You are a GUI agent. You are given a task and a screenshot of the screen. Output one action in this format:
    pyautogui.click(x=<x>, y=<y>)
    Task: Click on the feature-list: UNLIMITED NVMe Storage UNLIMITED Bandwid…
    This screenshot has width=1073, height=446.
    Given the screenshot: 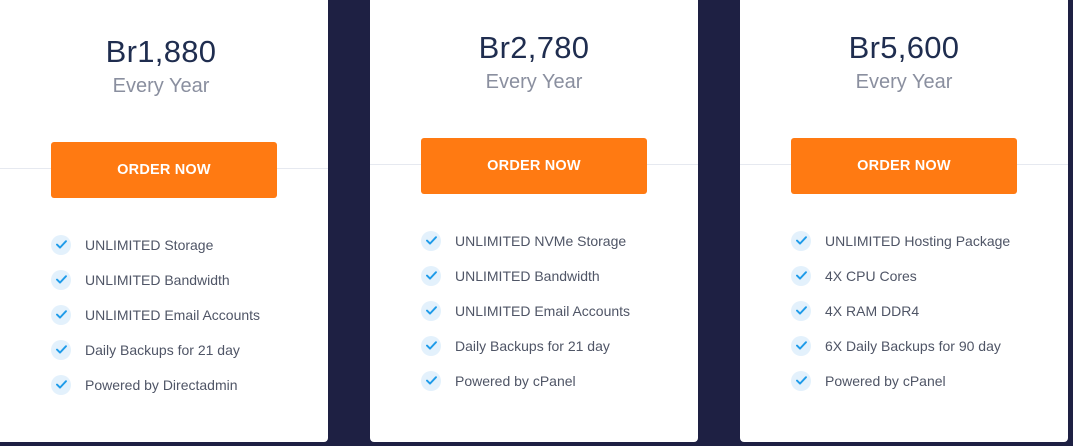 What is the action you would take?
    pyautogui.click(x=525, y=310)
    